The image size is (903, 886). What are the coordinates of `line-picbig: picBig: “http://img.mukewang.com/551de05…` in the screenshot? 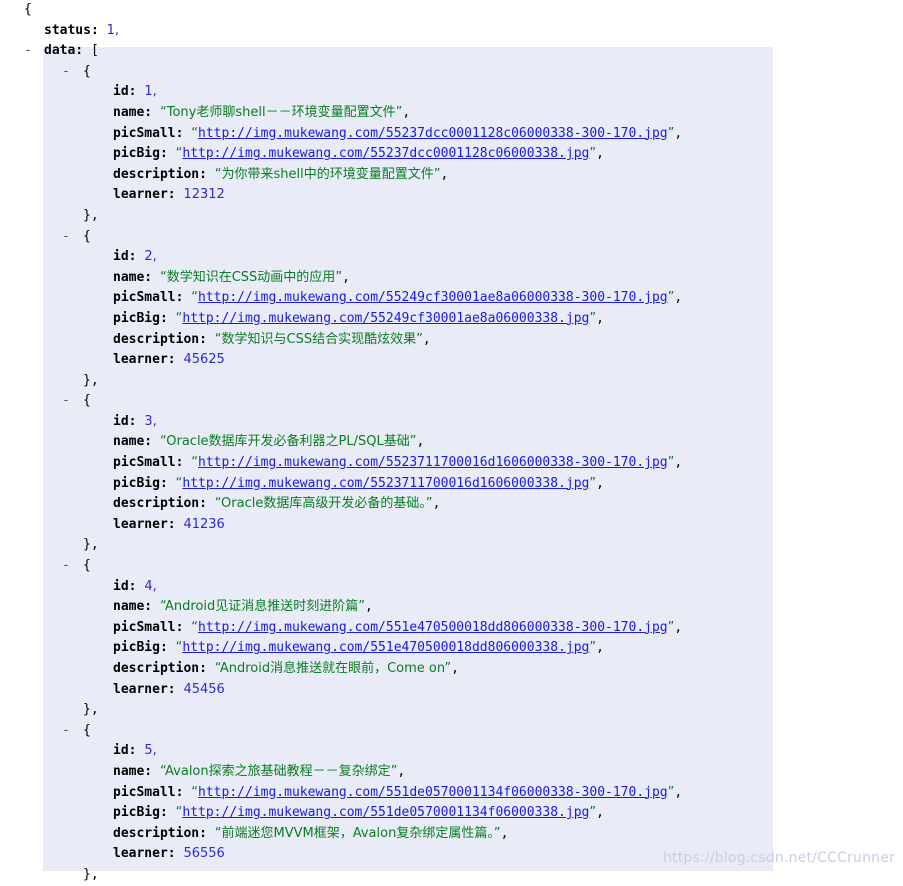 It's located at (358, 813).